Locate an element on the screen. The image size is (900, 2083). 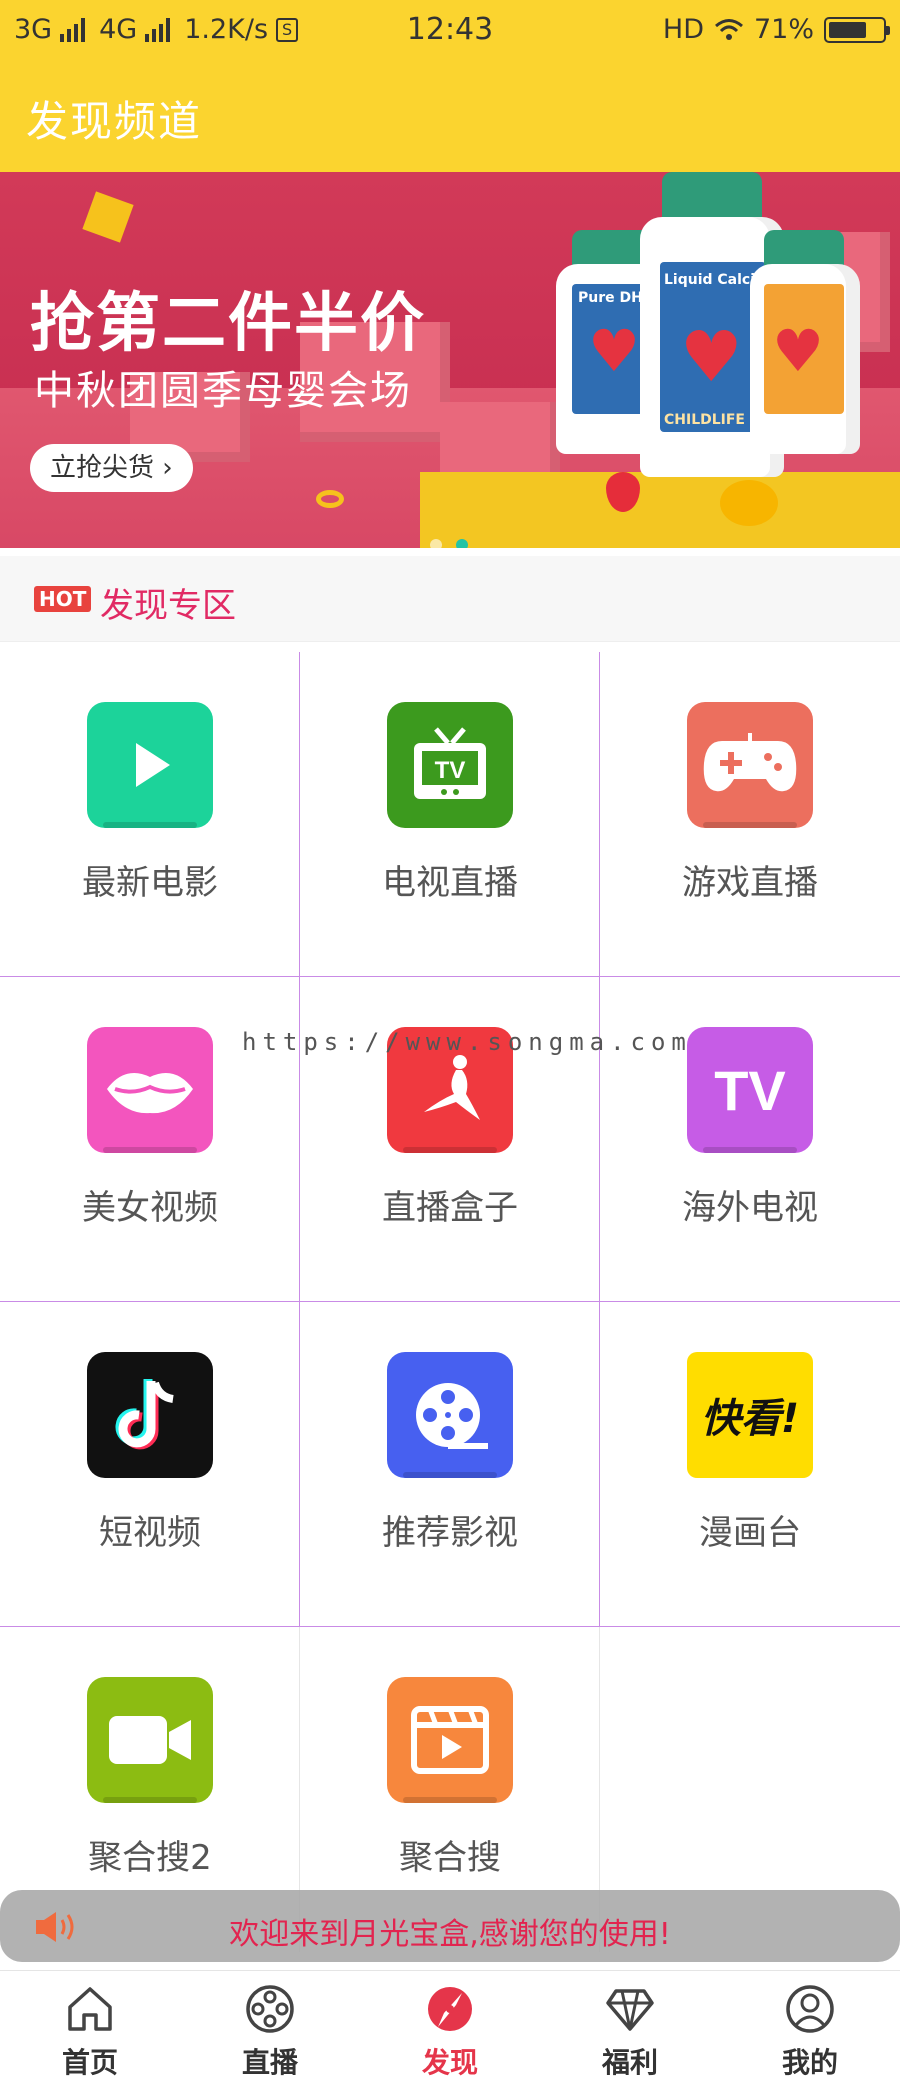
watermark-text: https://www.songma.com is located at coordinates (467, 1042).